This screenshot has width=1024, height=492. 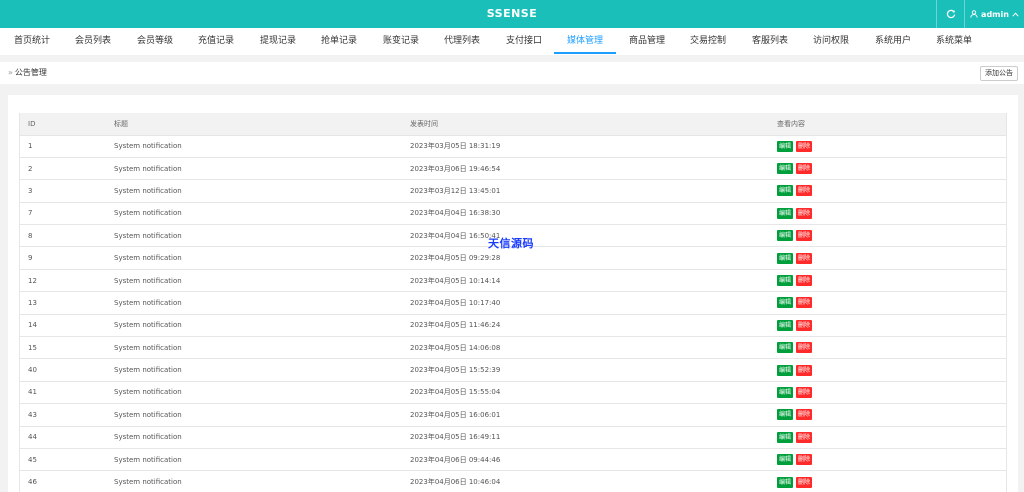 I want to click on cell-id: 15, so click(x=32, y=347).